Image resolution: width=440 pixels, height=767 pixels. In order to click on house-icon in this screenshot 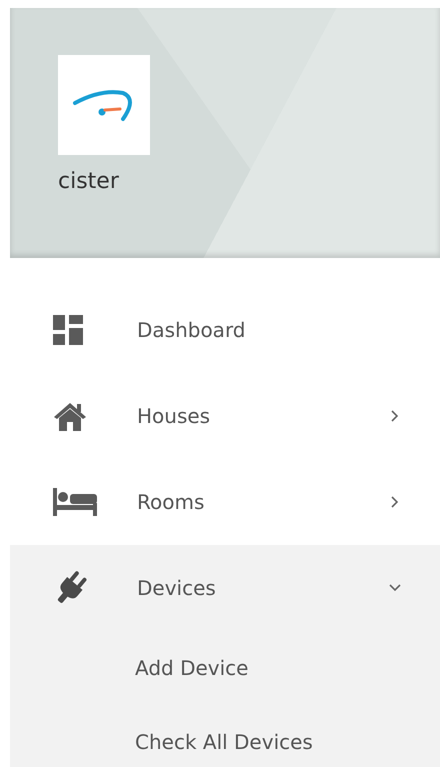, I will do `click(70, 416)`.